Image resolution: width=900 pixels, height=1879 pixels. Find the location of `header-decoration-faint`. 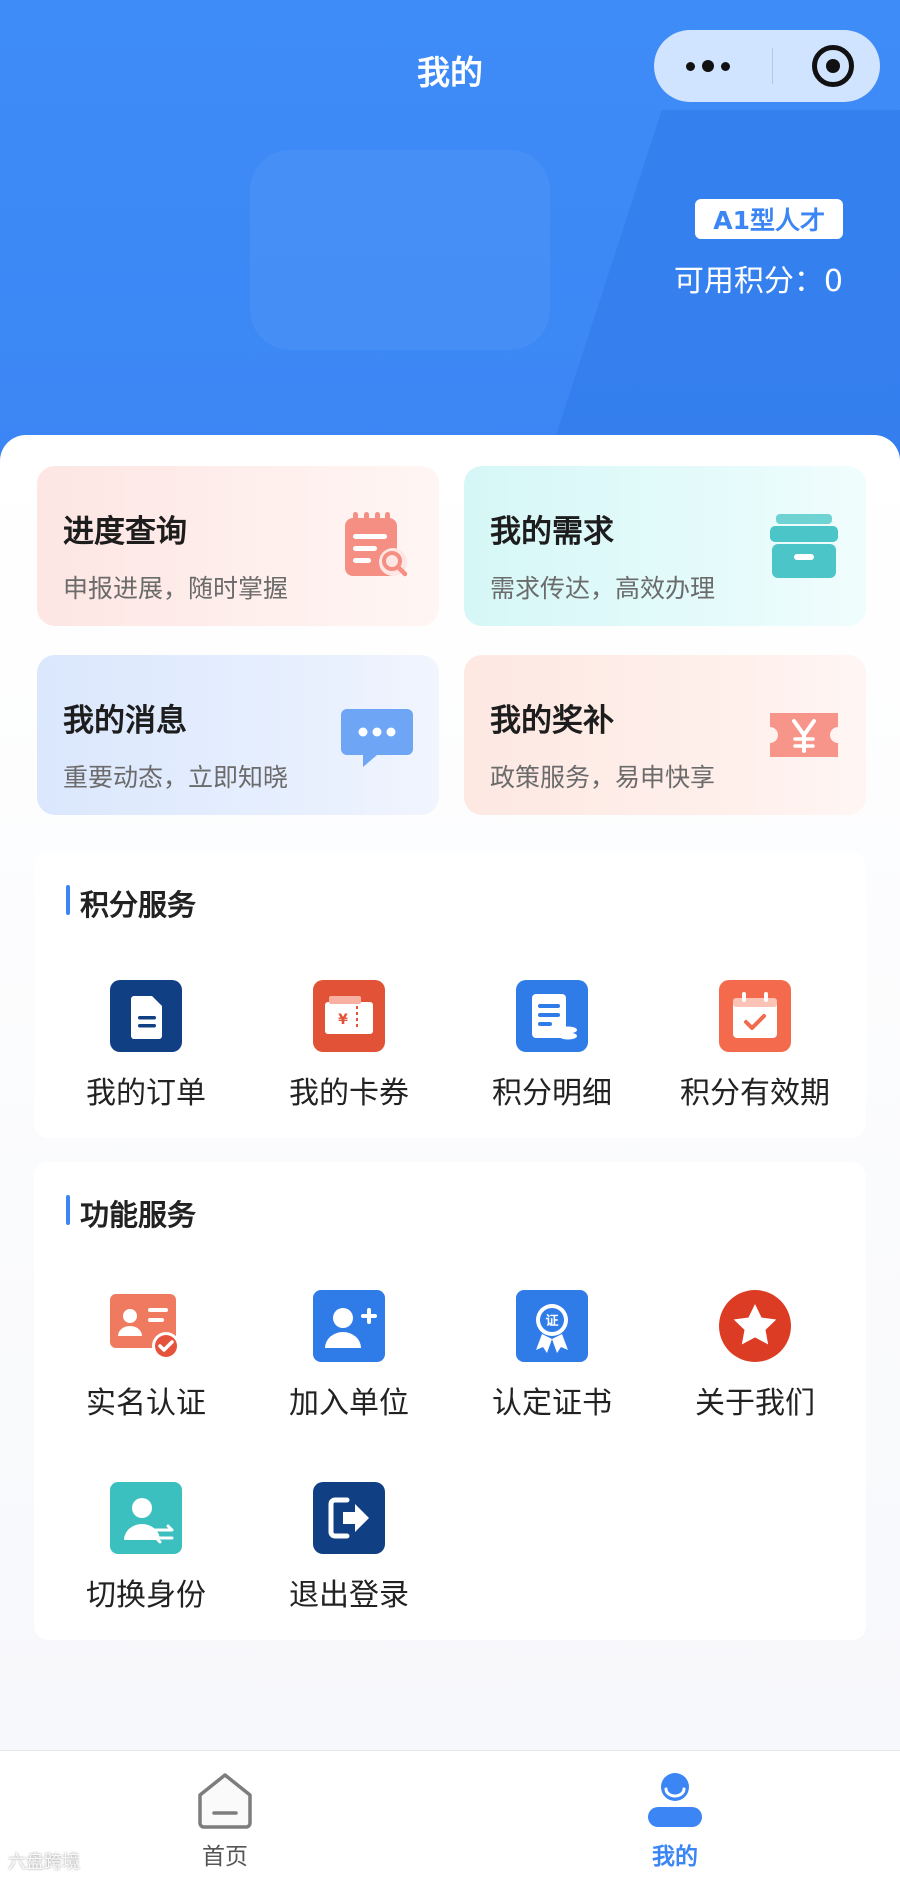

header-decoration-faint is located at coordinates (400, 250).